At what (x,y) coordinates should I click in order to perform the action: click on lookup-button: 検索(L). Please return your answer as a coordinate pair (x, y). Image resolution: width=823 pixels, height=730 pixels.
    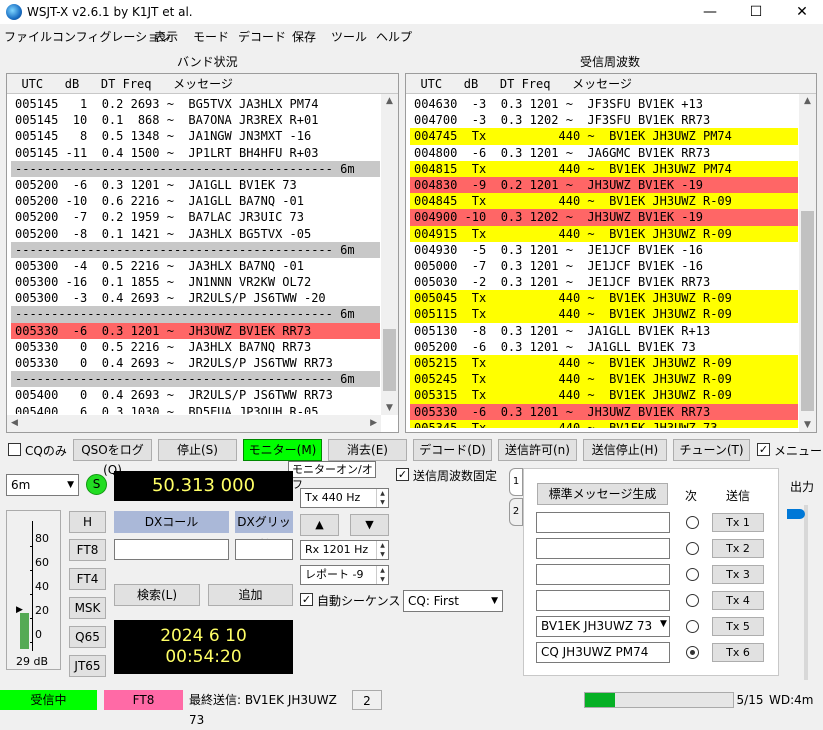
    Looking at the image, I should click on (157, 595).